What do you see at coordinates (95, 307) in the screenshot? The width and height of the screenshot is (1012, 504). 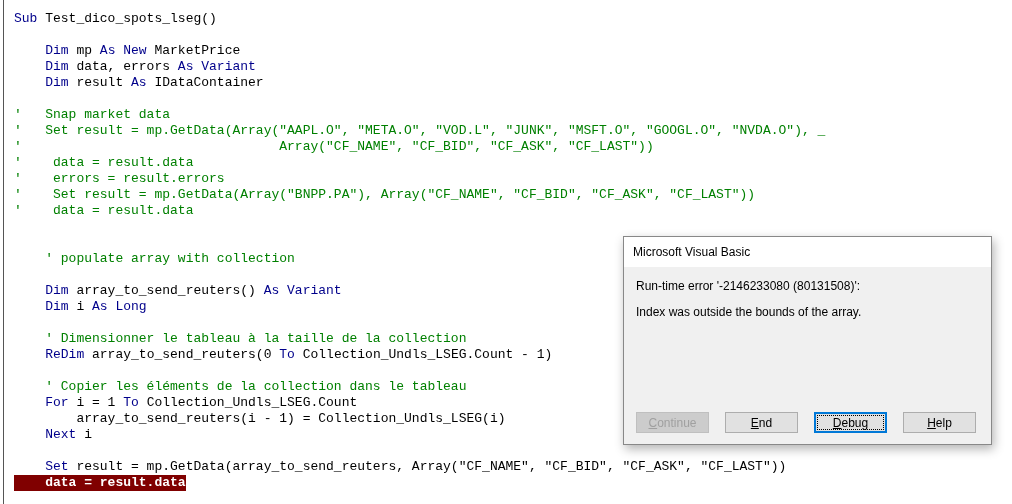 I see `code-line: Dim i As Long` at bounding box center [95, 307].